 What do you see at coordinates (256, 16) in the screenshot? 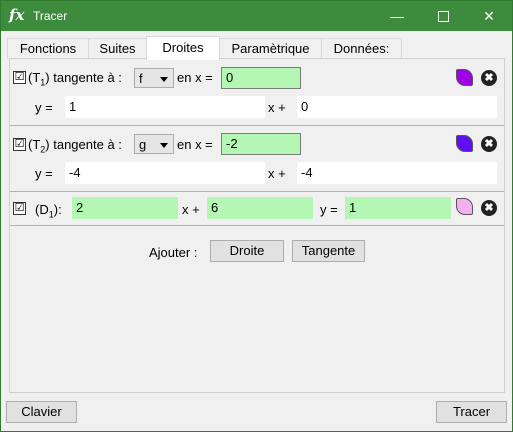
I see `title-bar: fx Tracer — ✕` at bounding box center [256, 16].